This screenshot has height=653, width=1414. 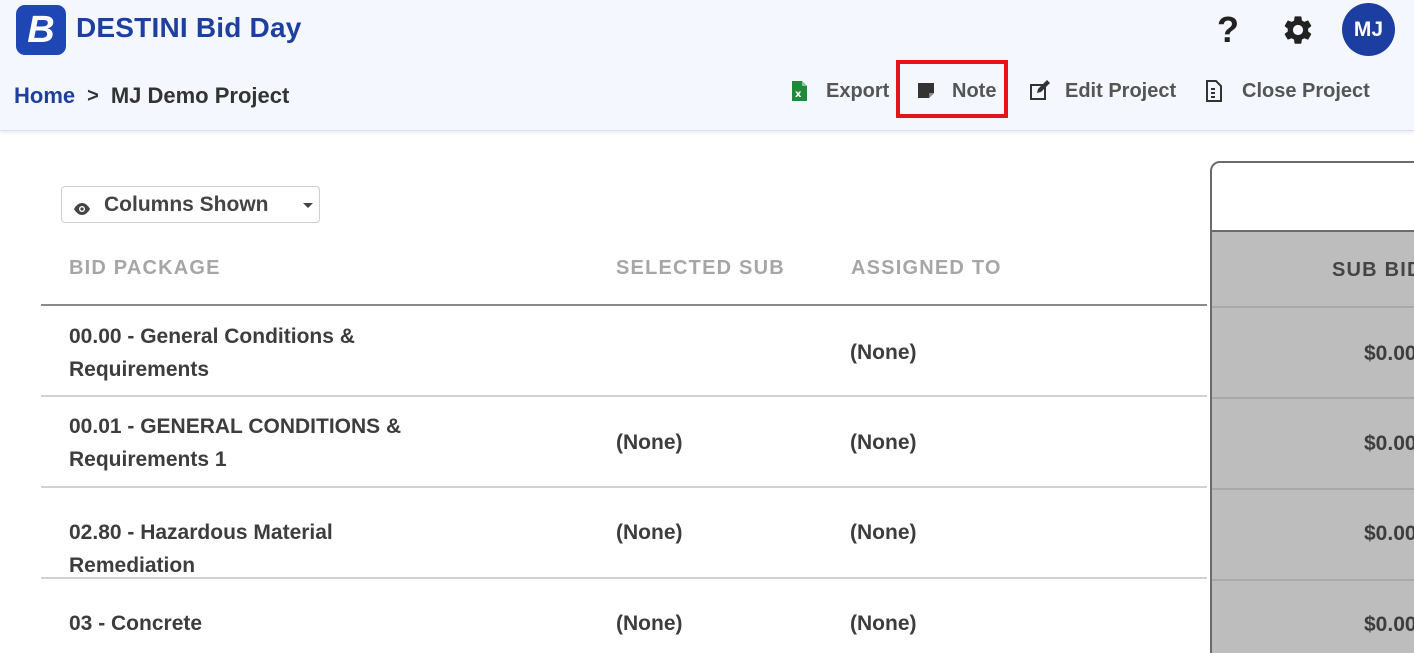 I want to click on header-selected-sub: SELECTED SUB, so click(x=700, y=268).